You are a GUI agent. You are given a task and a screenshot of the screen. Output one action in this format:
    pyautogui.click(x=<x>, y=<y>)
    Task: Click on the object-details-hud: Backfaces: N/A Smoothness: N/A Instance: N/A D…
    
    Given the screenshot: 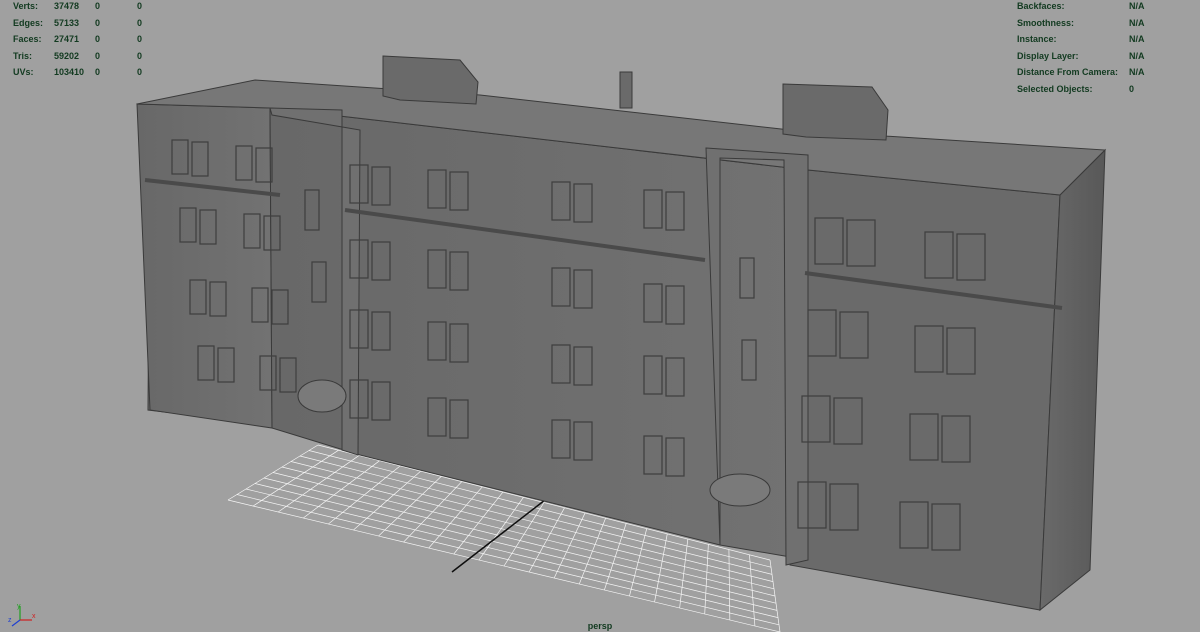 What is the action you would take?
    pyautogui.click(x=1107, y=48)
    